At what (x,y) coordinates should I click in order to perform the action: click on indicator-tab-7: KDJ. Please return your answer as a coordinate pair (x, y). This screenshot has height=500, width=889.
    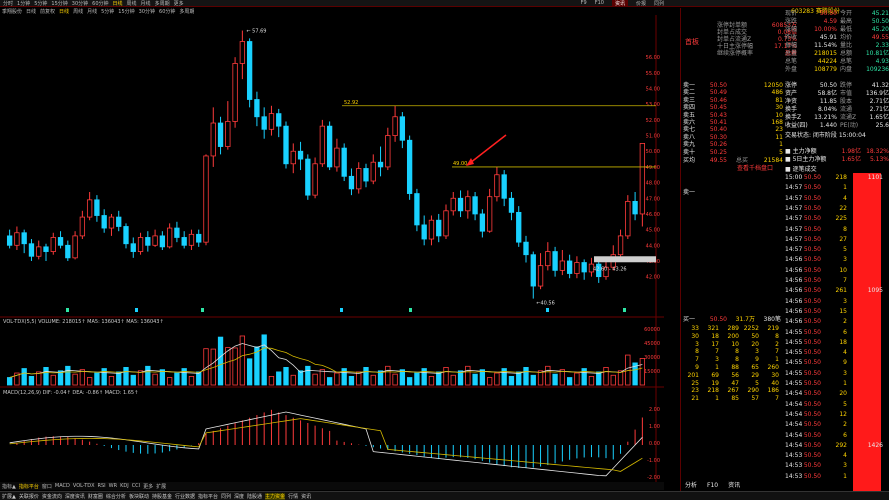
    Looking at the image, I should click on (124, 486).